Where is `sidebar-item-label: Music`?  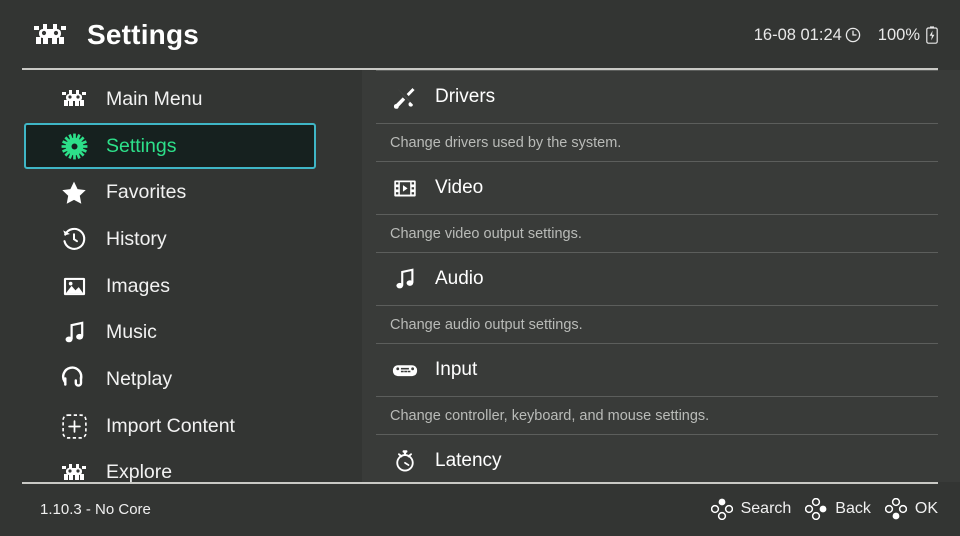
sidebar-item-label: Music is located at coordinates (131, 332).